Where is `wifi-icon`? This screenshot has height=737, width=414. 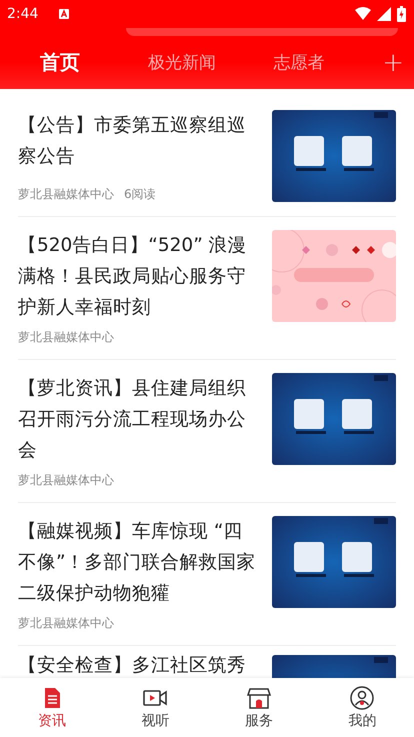
wifi-icon is located at coordinates (363, 14).